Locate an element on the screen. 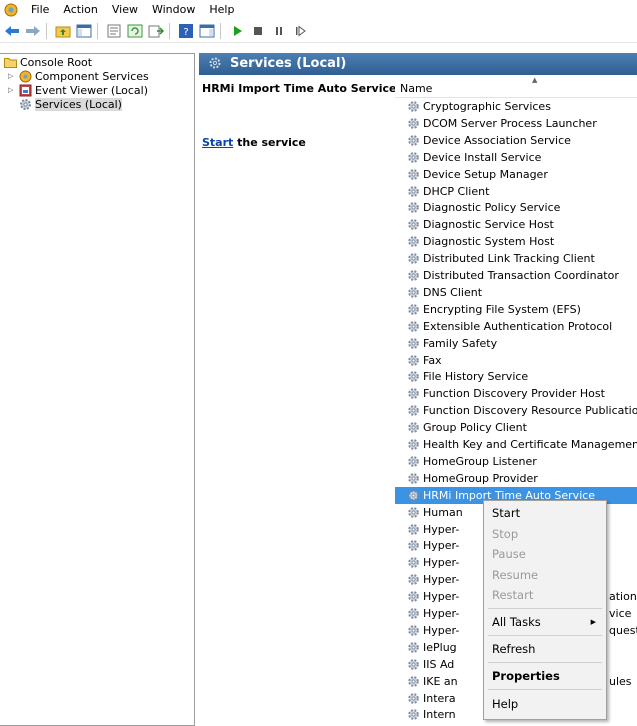  menu-item-label: Start is located at coordinates (506, 513).